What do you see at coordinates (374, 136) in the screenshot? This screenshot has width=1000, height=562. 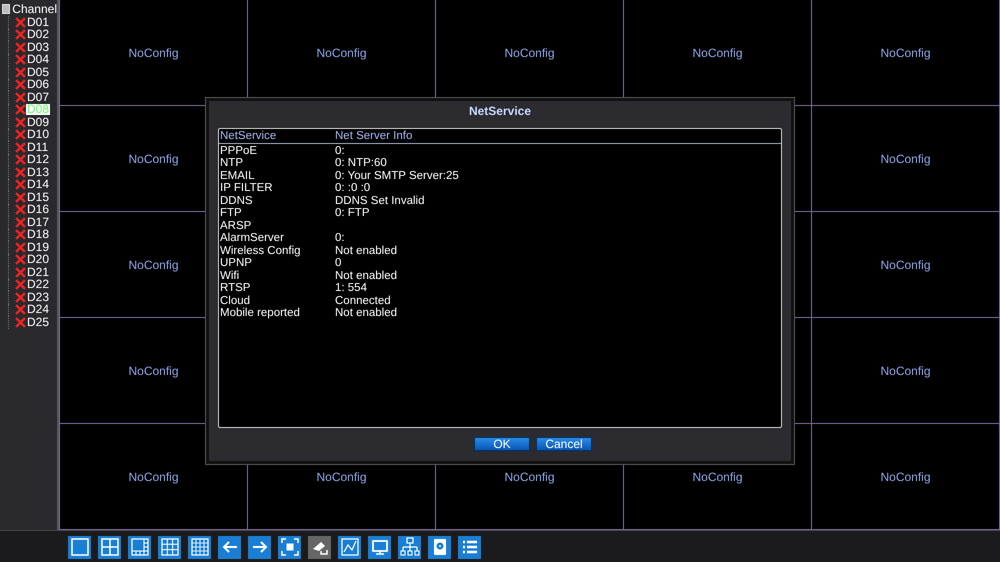 I see `column-header: Net Server Info` at bounding box center [374, 136].